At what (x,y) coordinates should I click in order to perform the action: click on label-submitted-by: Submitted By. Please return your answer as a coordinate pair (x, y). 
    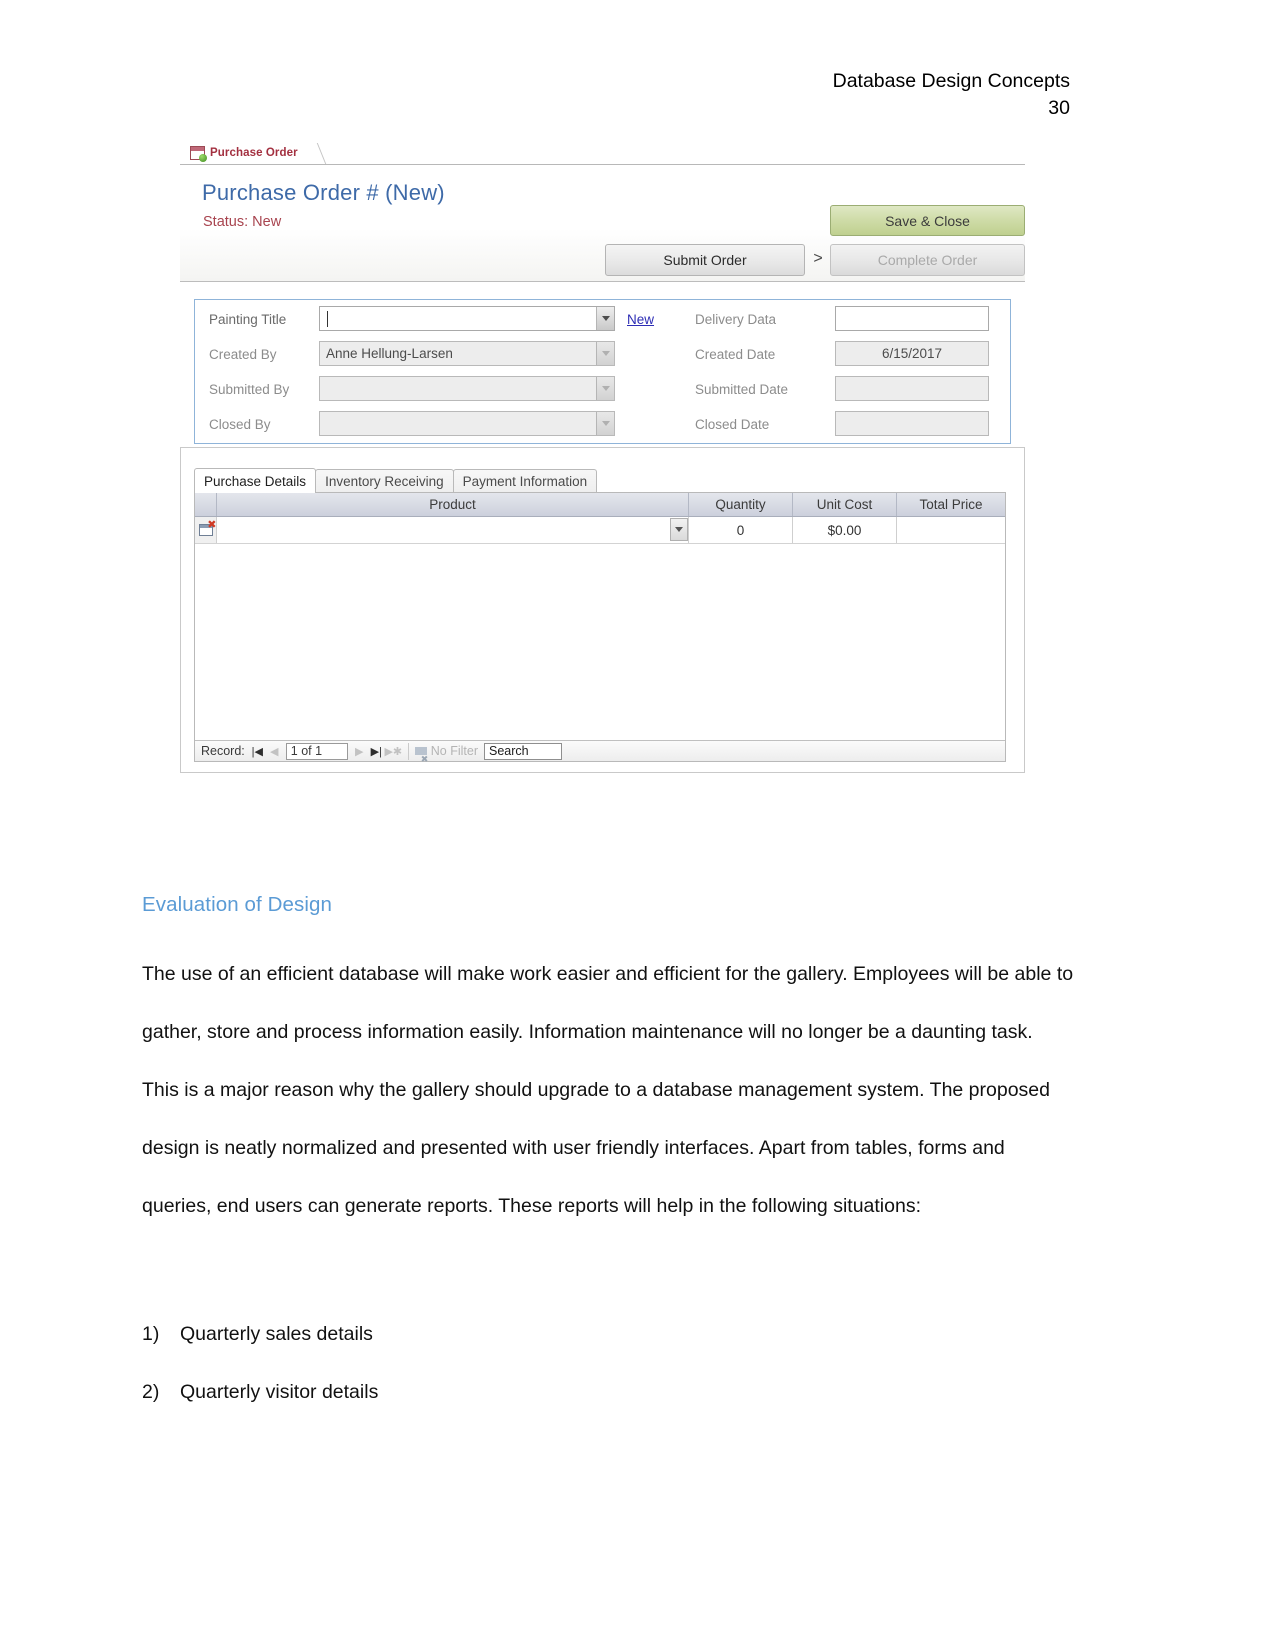
    Looking at the image, I should click on (249, 389).